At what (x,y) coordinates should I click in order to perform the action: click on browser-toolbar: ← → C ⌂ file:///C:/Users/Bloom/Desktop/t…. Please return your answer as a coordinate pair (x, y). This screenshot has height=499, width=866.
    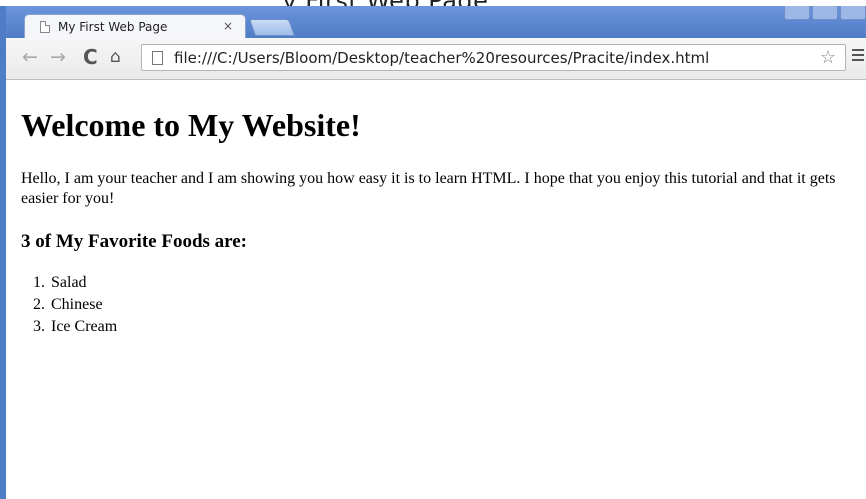
    Looking at the image, I should click on (436, 59).